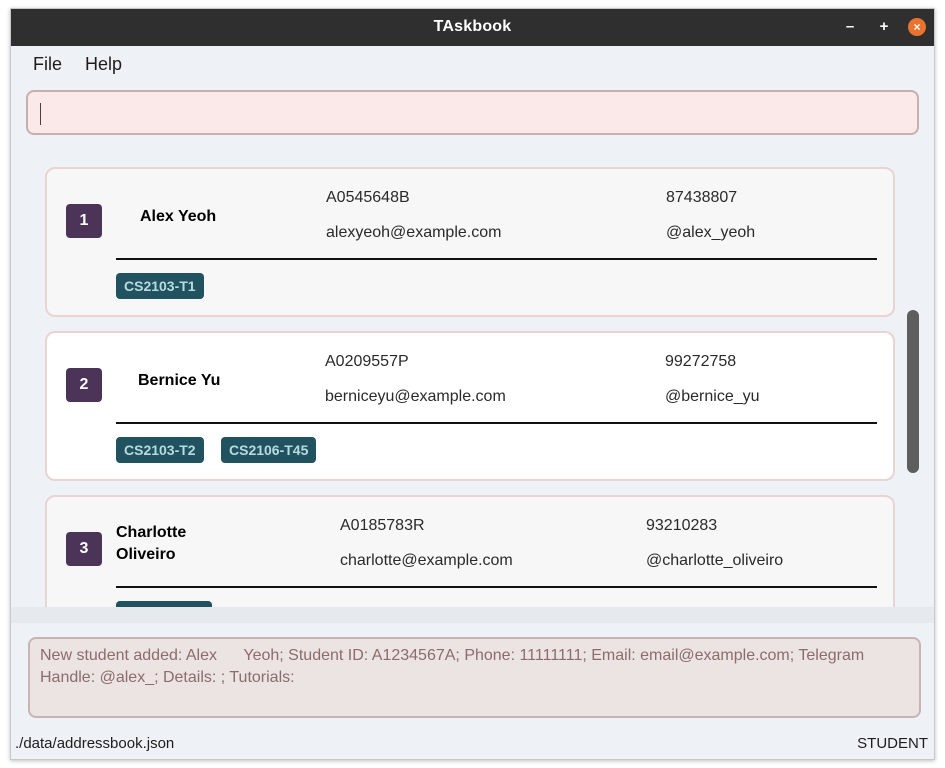 The width and height of the screenshot is (945, 768). What do you see at coordinates (84, 549) in the screenshot?
I see `index-badge: 3` at bounding box center [84, 549].